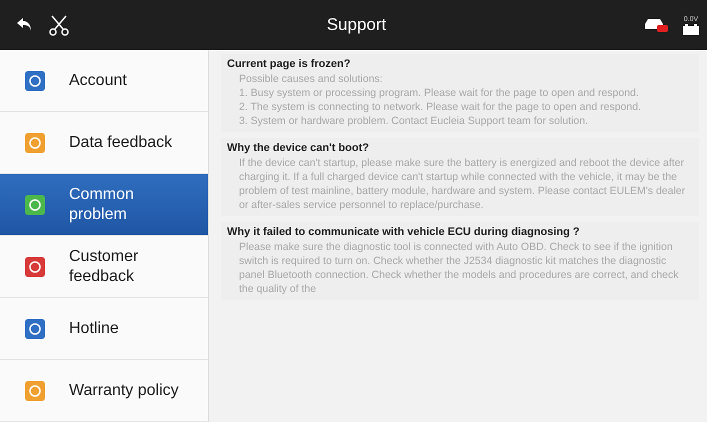 This screenshot has width=707, height=422. What do you see at coordinates (439, 93) in the screenshot?
I see `faq-answer: 1. Busy system or processing program. Please wait for the page to open and respond.` at bounding box center [439, 93].